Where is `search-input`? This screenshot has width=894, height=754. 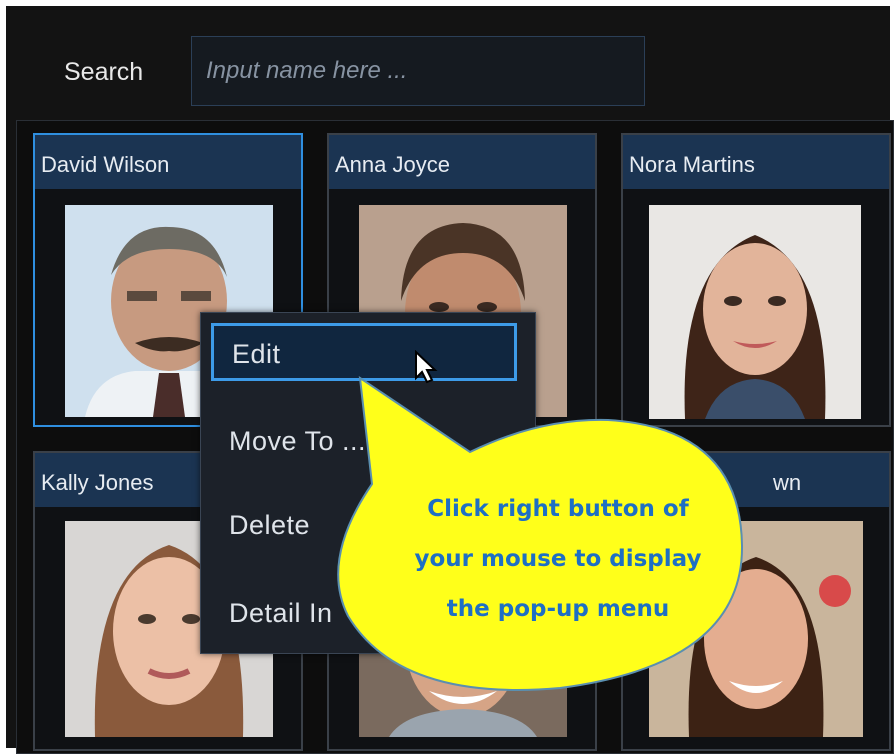
search-input is located at coordinates (418, 71).